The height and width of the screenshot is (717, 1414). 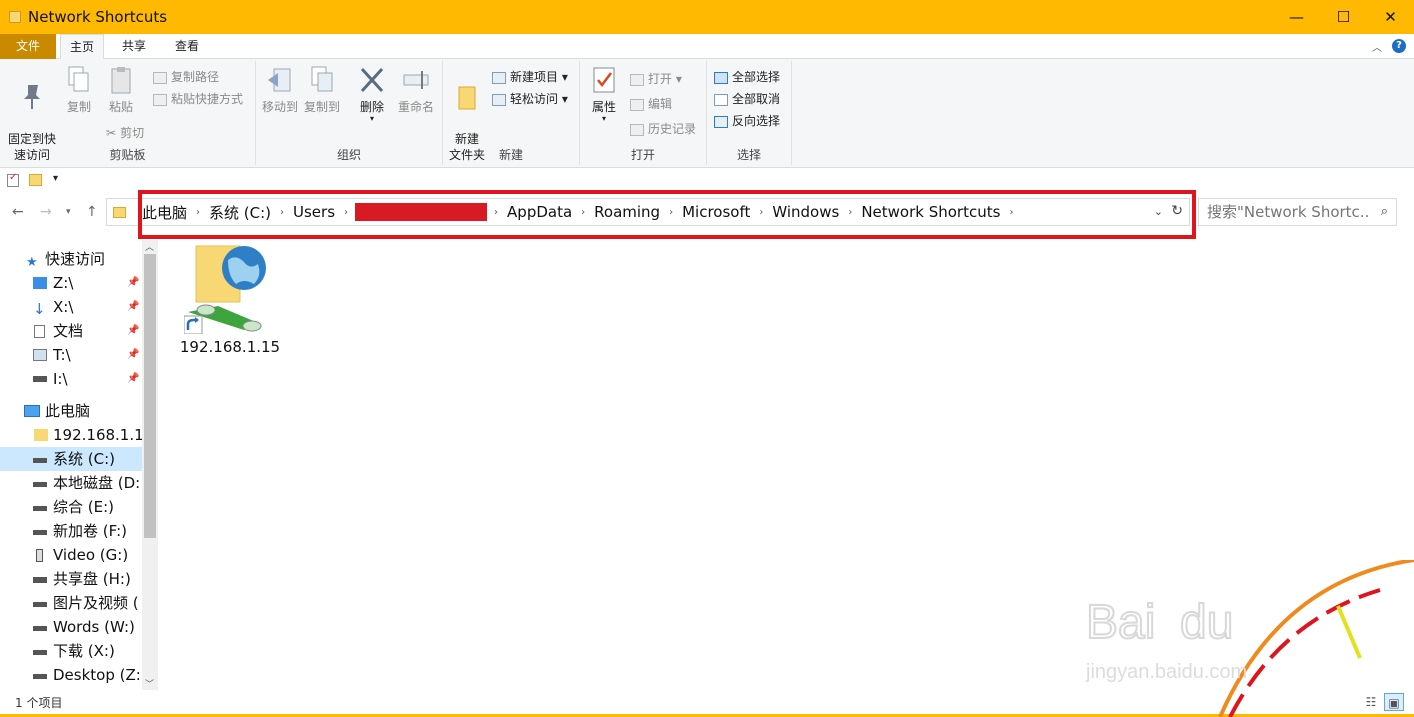 What do you see at coordinates (604, 119) in the screenshot?
I see `properties-dropdown-icon: ▾` at bounding box center [604, 119].